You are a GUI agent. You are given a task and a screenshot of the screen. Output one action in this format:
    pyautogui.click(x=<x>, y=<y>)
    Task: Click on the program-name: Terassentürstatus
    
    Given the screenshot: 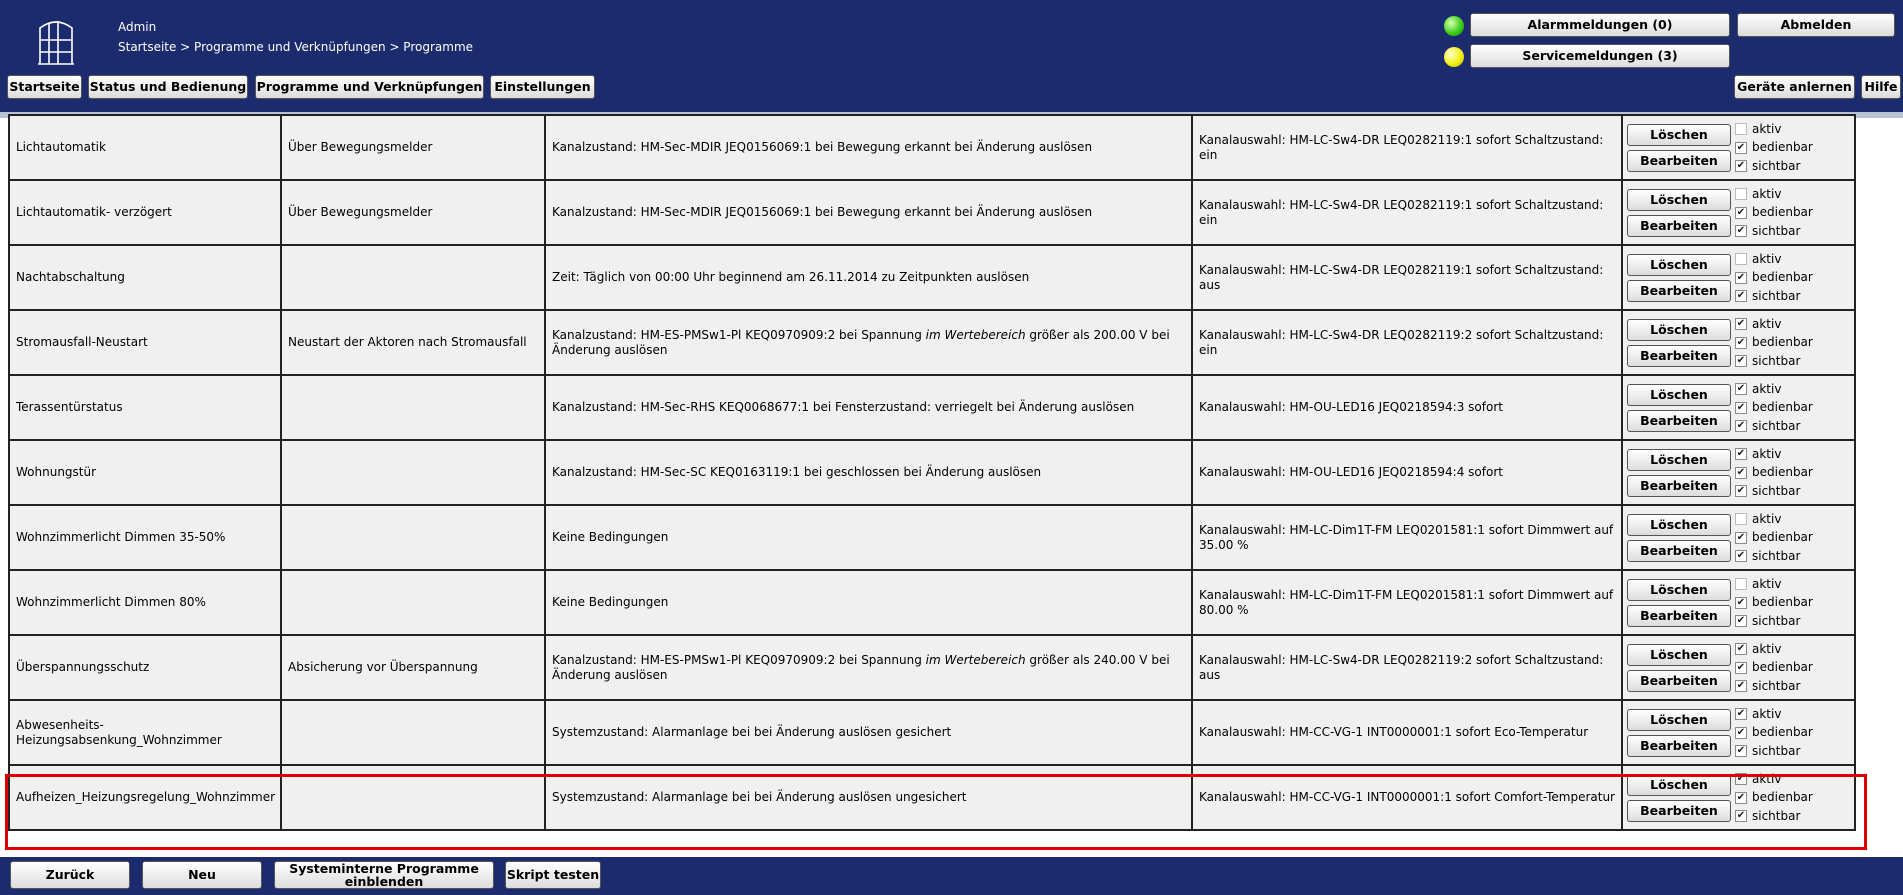 What is the action you would take?
    pyautogui.click(x=145, y=407)
    